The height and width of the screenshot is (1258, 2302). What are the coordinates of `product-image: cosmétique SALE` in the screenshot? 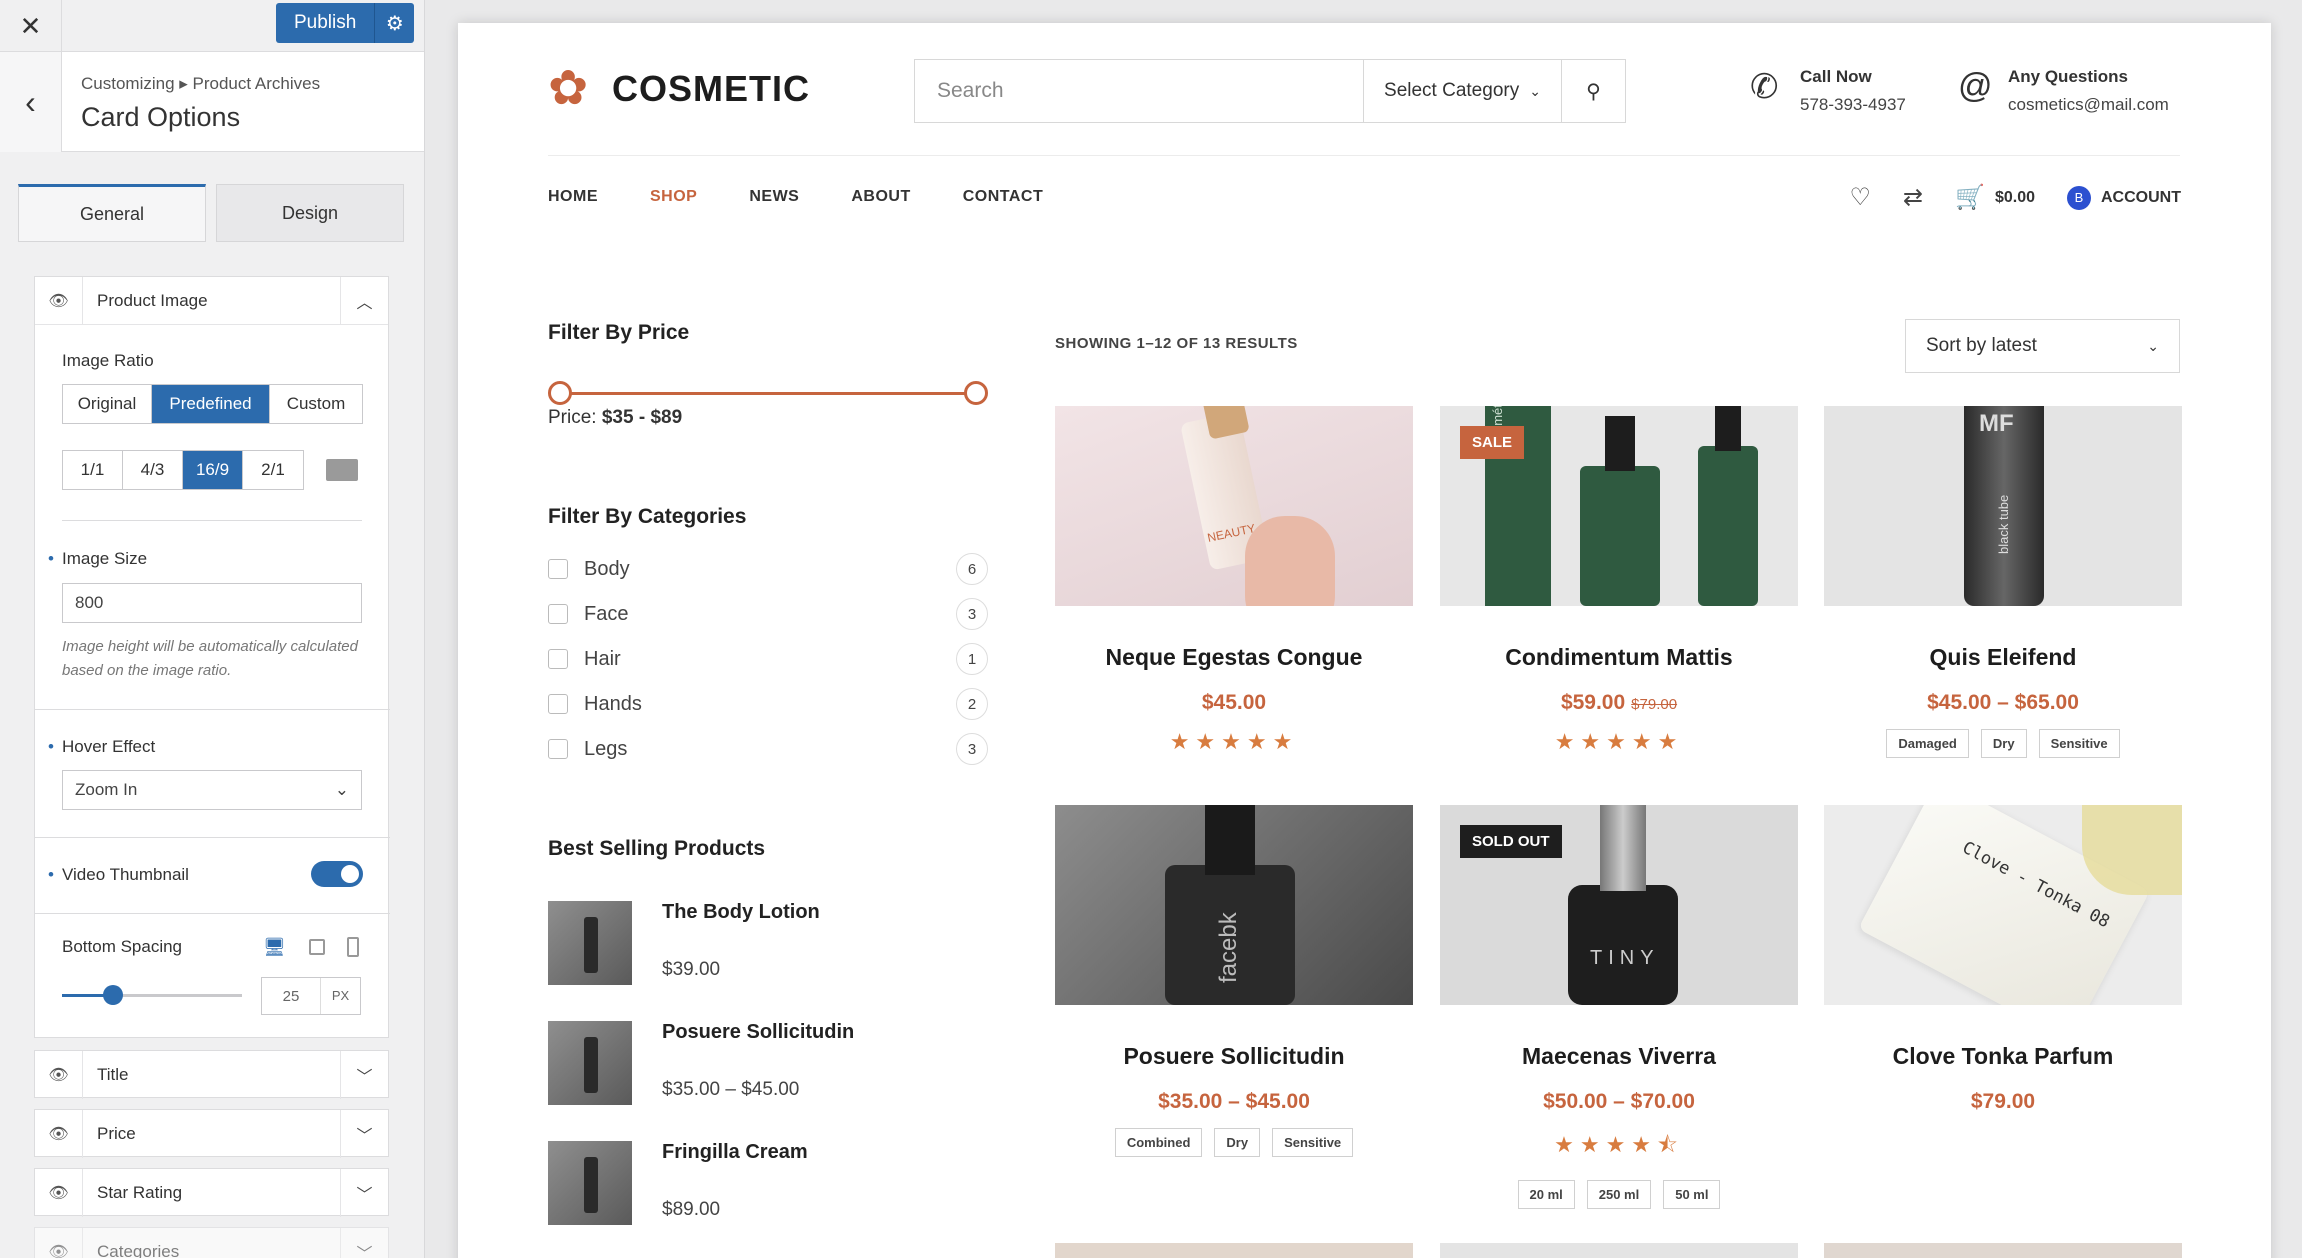 It's located at (1619, 506).